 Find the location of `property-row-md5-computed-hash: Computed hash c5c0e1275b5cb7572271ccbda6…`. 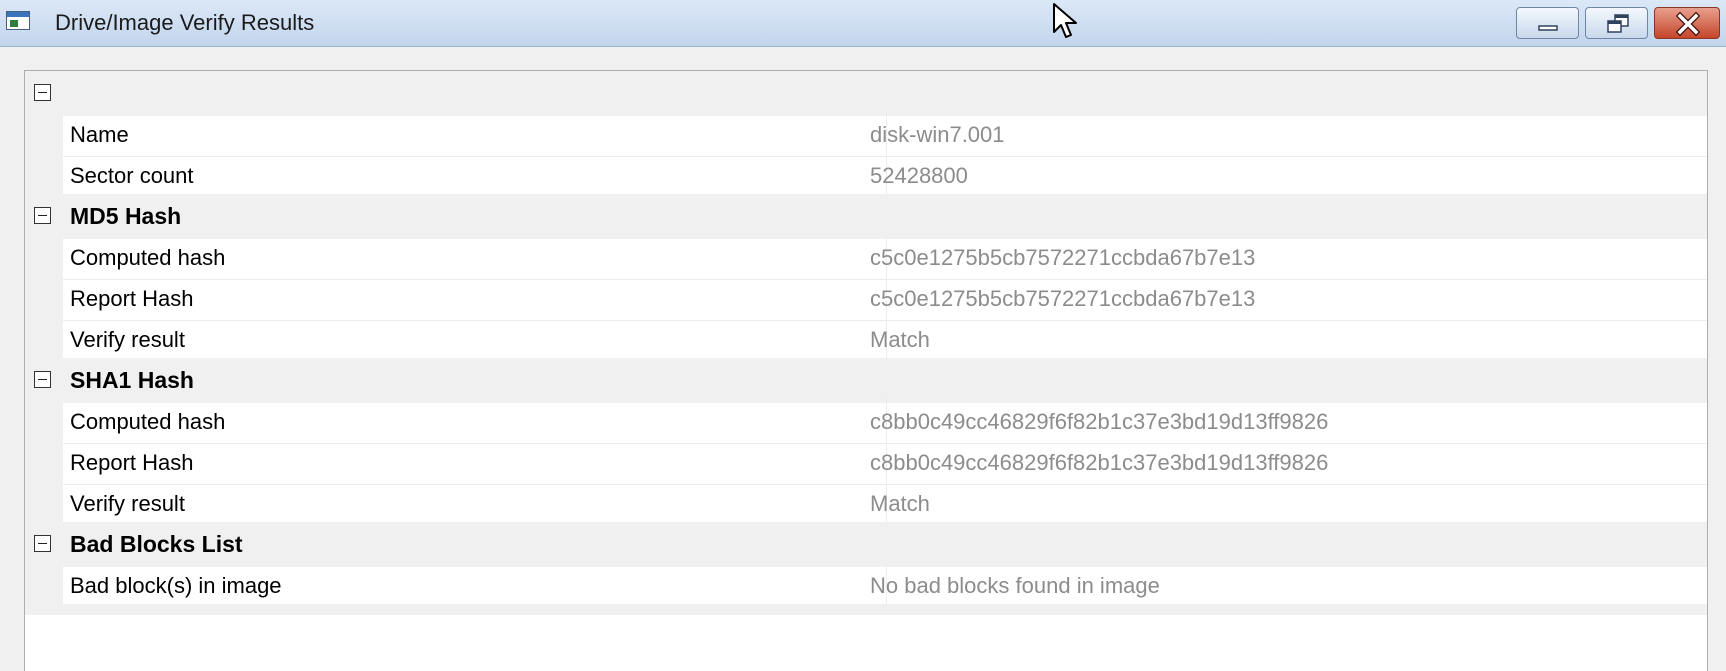

property-row-md5-computed-hash: Computed hash c5c0e1275b5cb7572271ccbda6… is located at coordinates (866, 257).